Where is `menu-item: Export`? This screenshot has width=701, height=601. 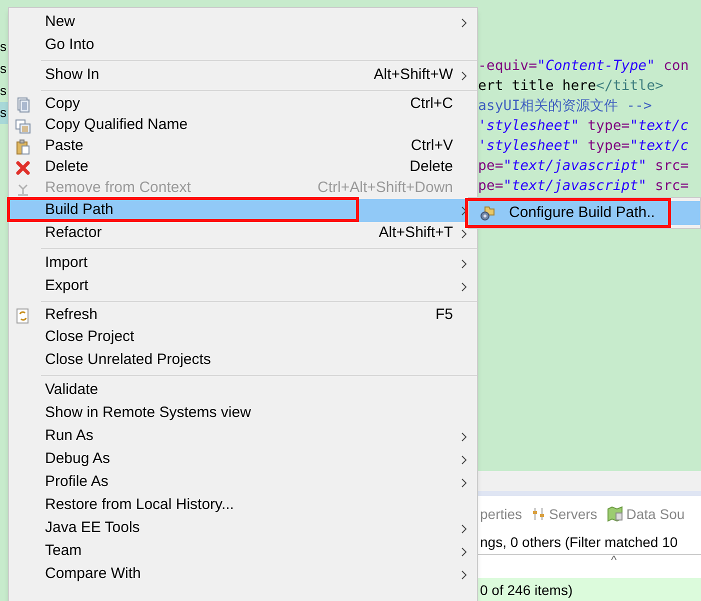 menu-item: Export is located at coordinates (243, 286).